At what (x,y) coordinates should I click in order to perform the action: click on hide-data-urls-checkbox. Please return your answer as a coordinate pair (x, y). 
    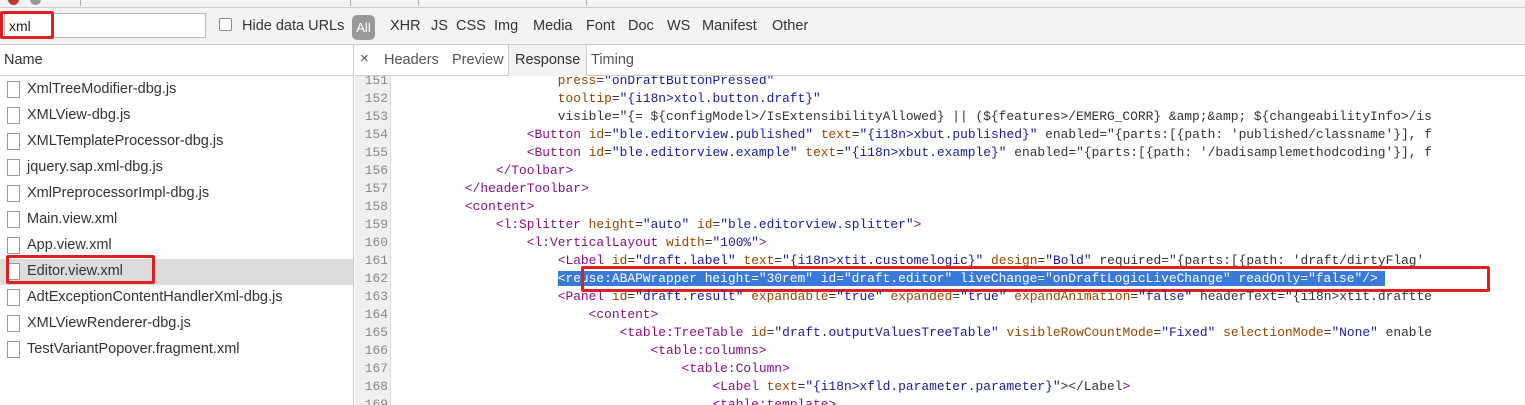
    Looking at the image, I should click on (225, 24).